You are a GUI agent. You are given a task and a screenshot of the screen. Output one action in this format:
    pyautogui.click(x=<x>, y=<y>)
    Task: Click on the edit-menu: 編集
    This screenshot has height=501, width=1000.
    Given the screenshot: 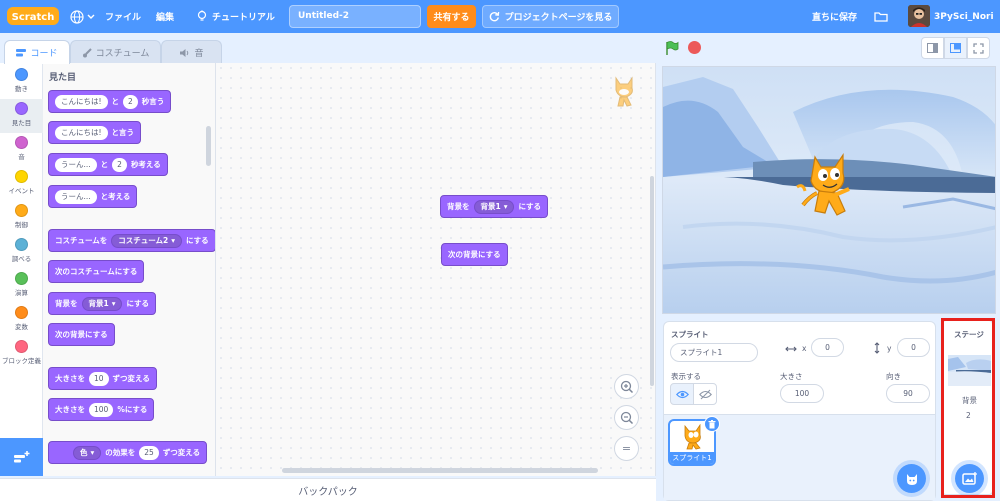 What is the action you would take?
    pyautogui.click(x=165, y=16)
    